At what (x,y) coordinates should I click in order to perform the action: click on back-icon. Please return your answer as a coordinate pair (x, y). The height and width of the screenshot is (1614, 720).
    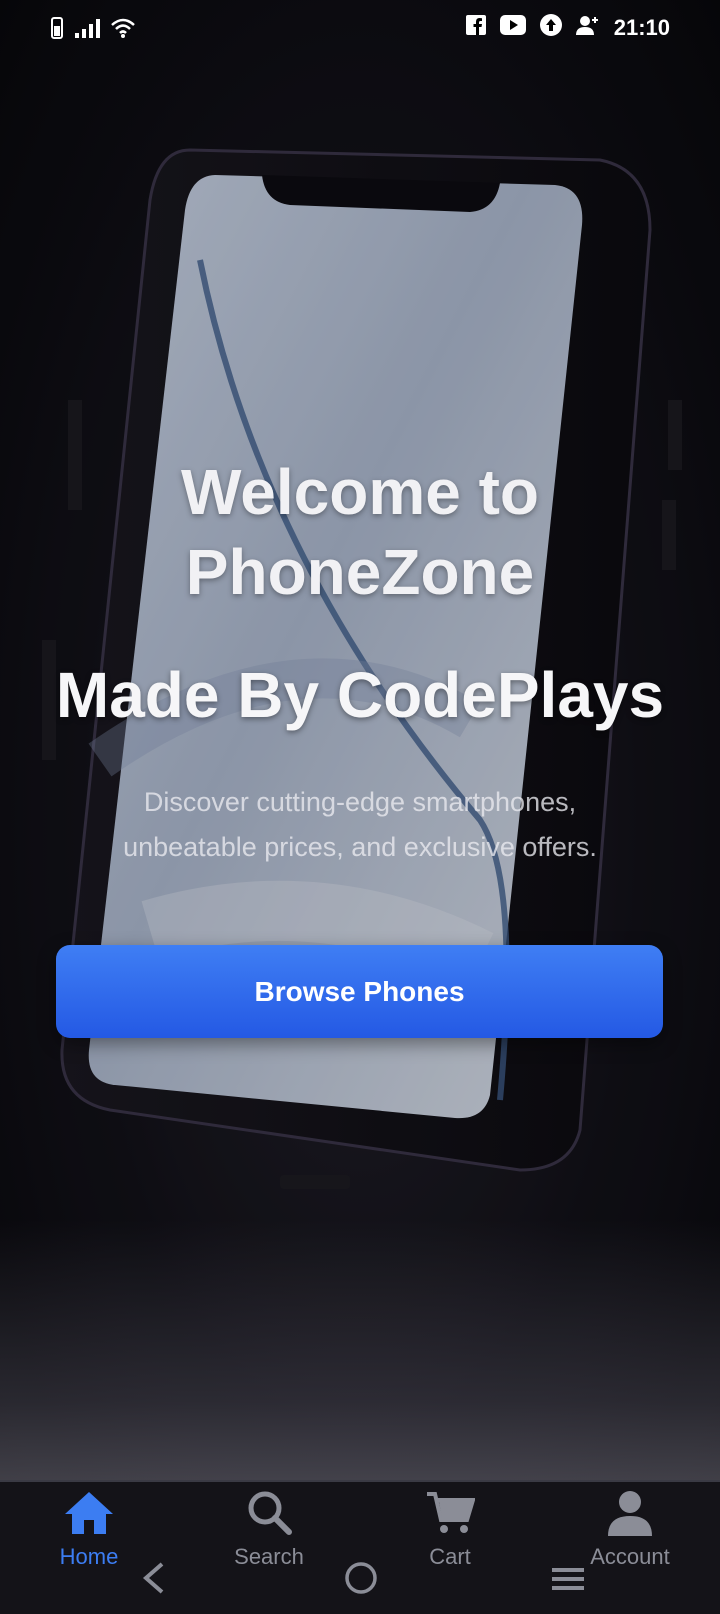
    Looking at the image, I should click on (154, 1580).